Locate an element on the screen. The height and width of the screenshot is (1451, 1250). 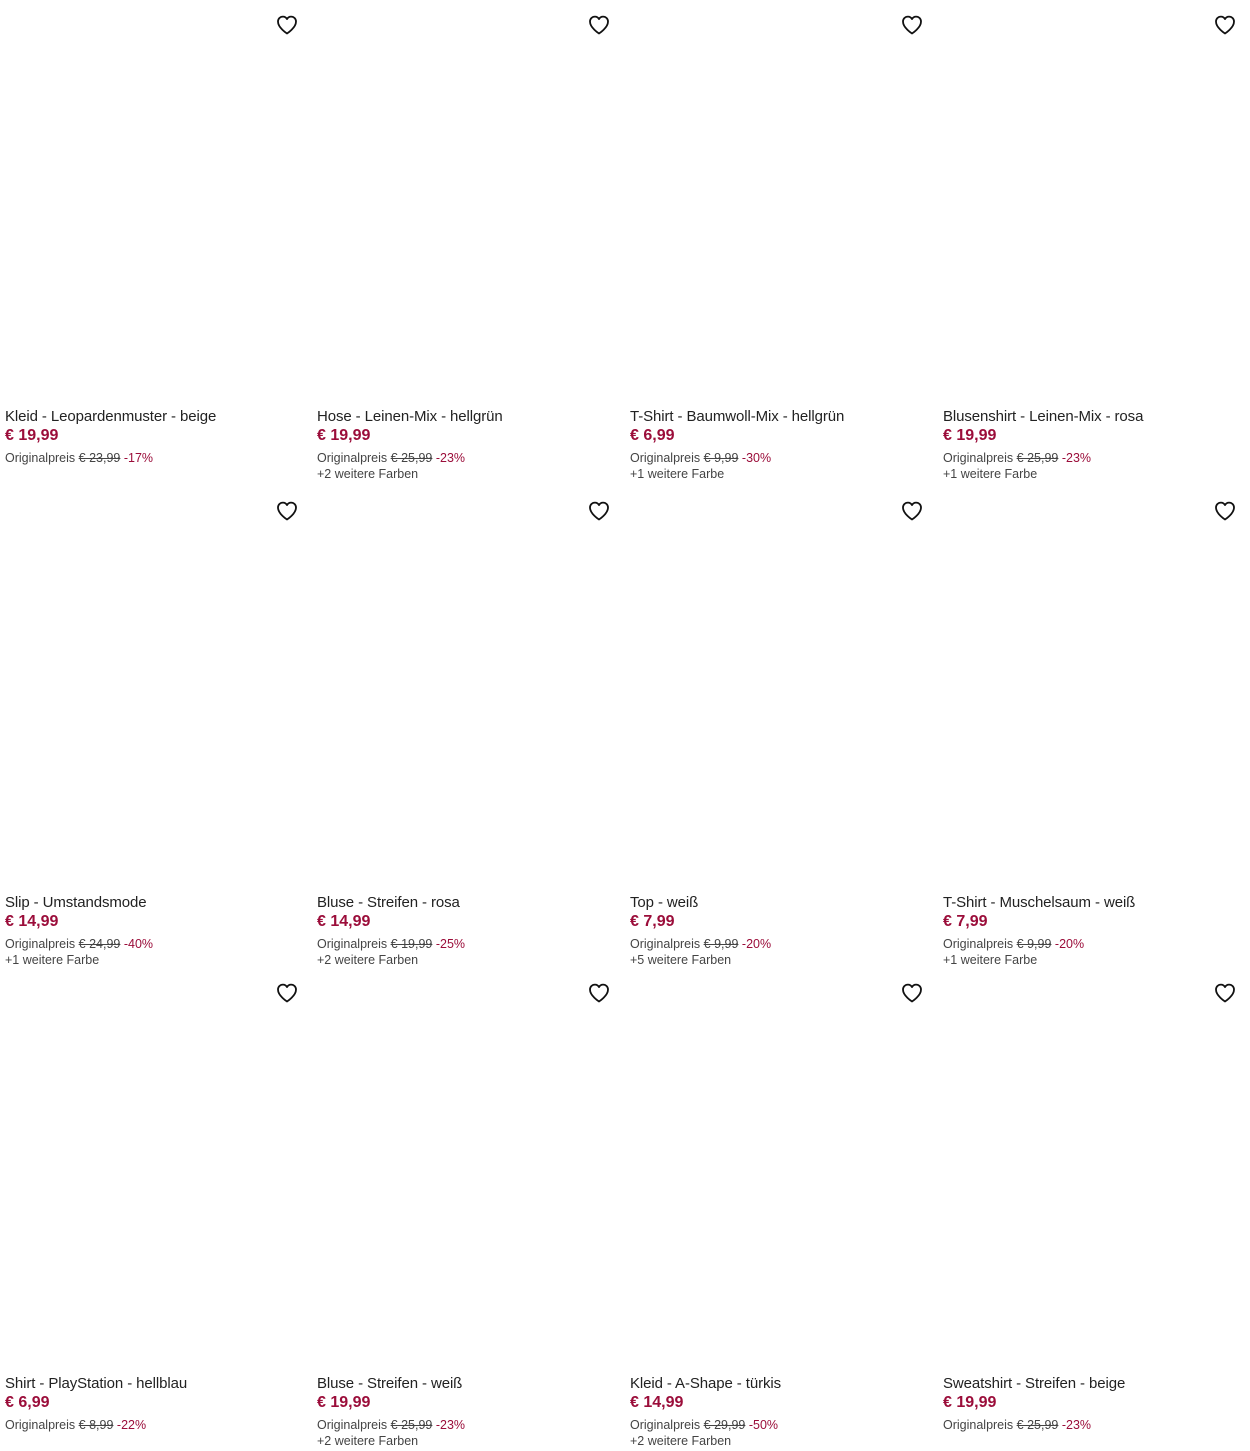
product-title: Sweatshirt - Streifen - beige is located at coordinates (1090, 1384).